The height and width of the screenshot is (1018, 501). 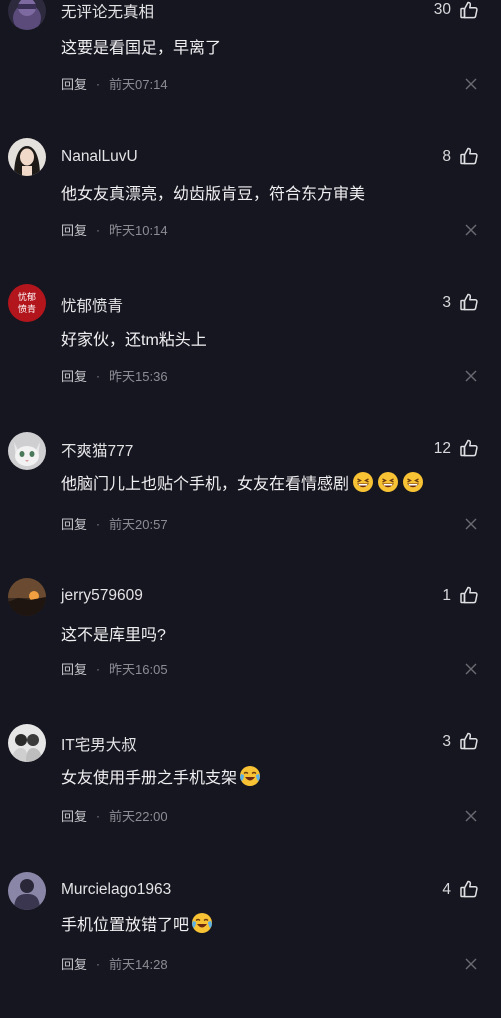 What do you see at coordinates (250, 651) in the screenshot?
I see `comment-item: jerry579609 1 这不是库里吗? 回复 · 昨天16:05` at bounding box center [250, 651].